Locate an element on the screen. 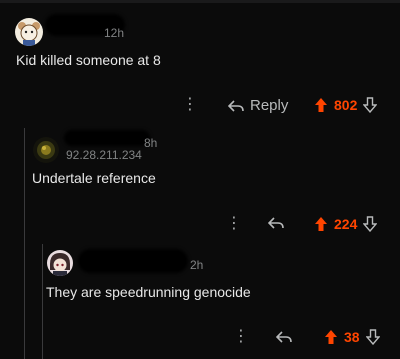 The image size is (400, 359). comment-body: They are speedrunning genocide is located at coordinates (148, 292).